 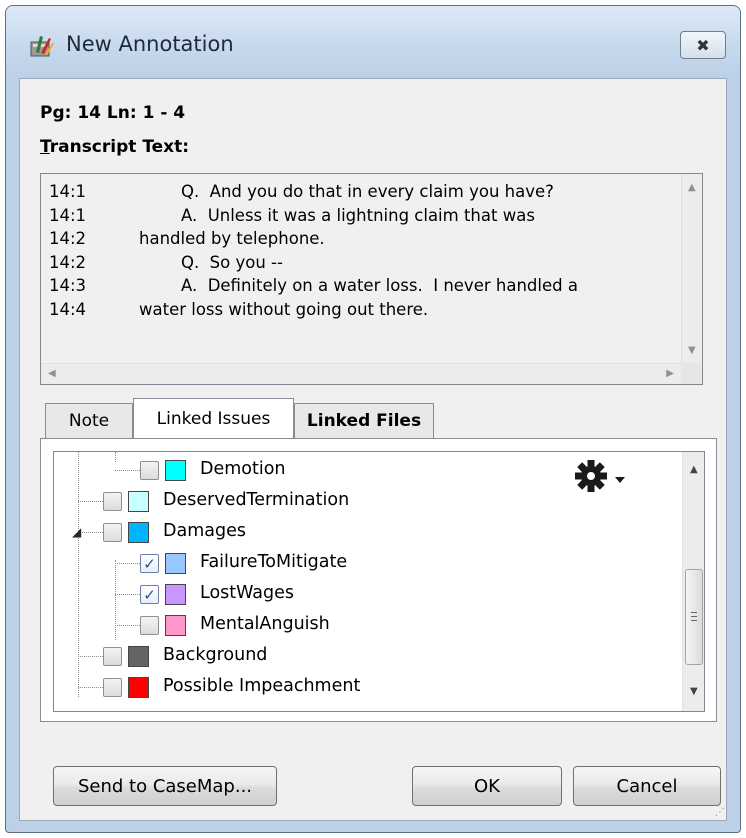 I want to click on transcript-line-text: handled by telephone., so click(x=232, y=238).